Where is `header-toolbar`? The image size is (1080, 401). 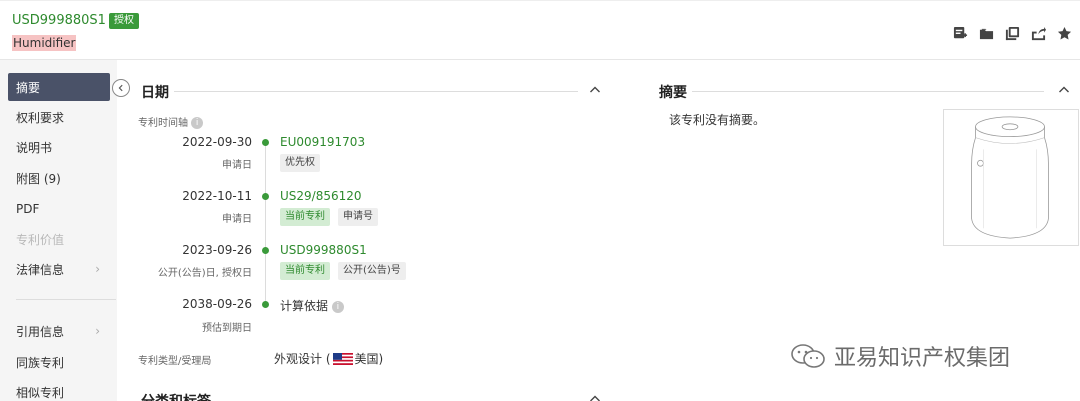
header-toolbar is located at coordinates (1012, 33).